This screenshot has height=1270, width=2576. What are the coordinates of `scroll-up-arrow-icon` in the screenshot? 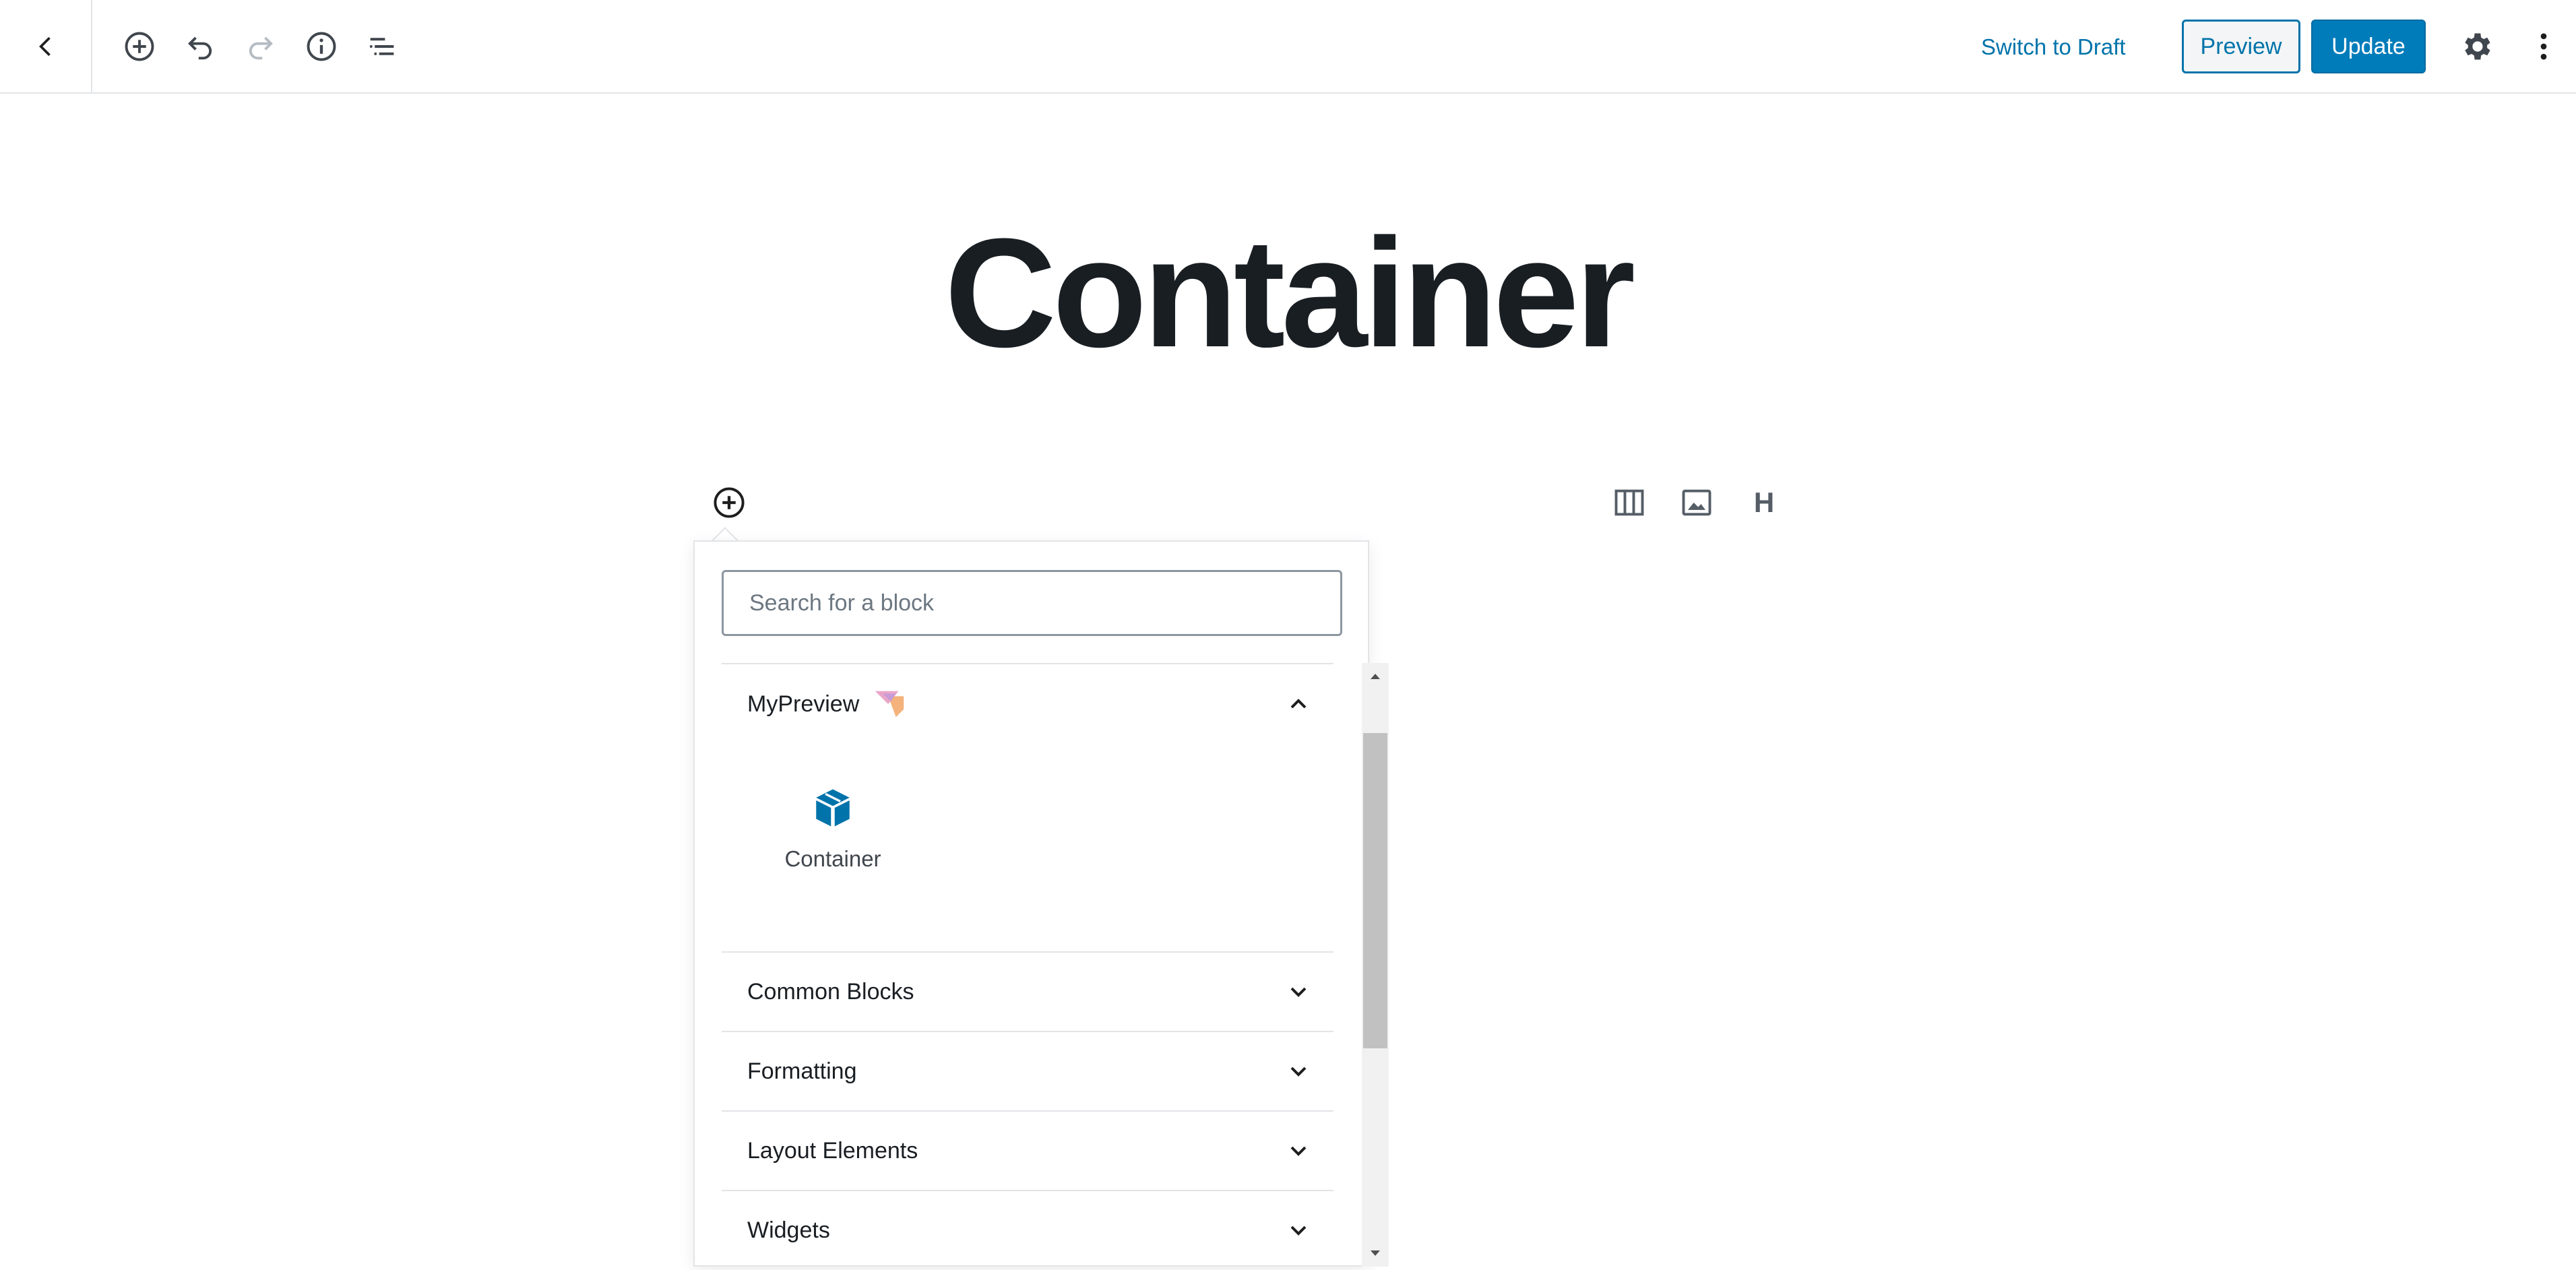 It's located at (1375, 676).